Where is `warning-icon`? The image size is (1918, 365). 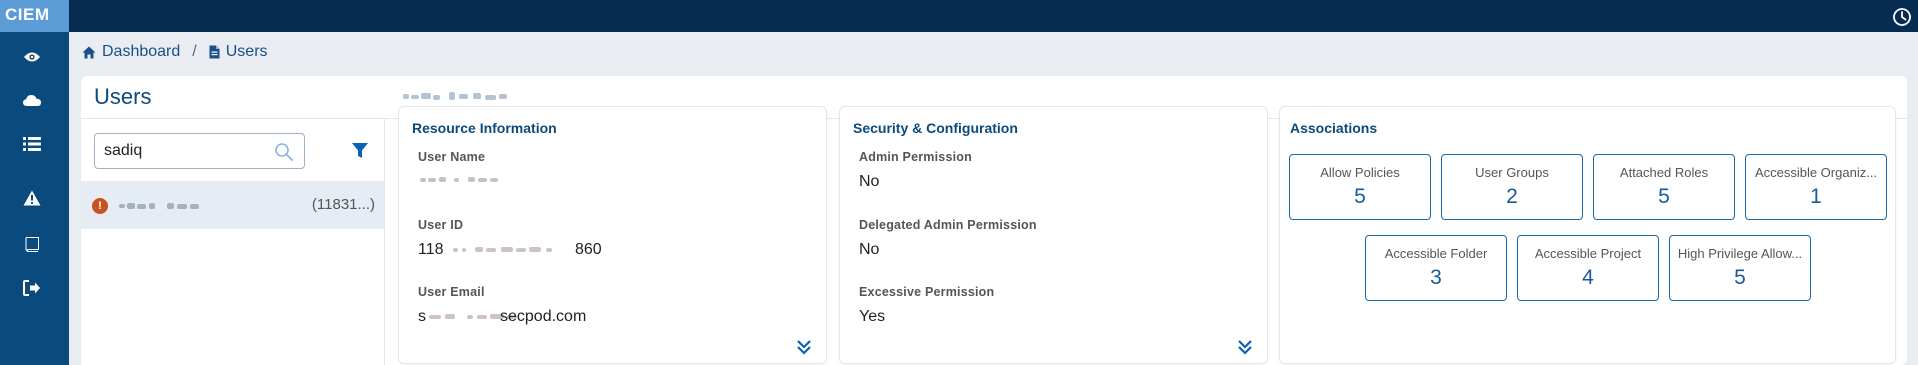 warning-icon is located at coordinates (32, 198).